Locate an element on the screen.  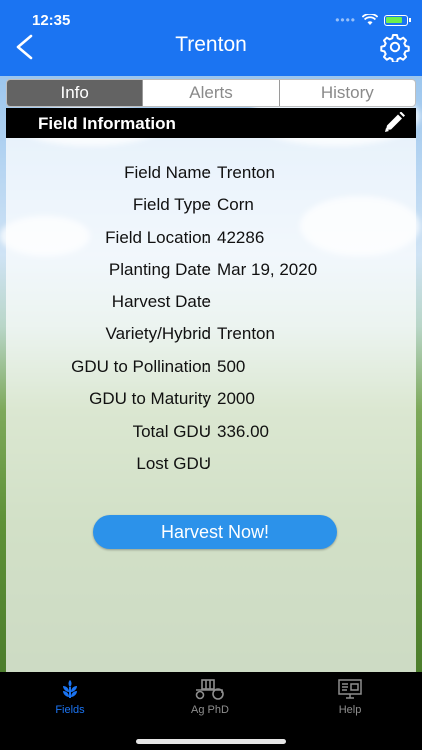
navigation-bar: 12:35 •••• Trenton is located at coordinates (211, 38).